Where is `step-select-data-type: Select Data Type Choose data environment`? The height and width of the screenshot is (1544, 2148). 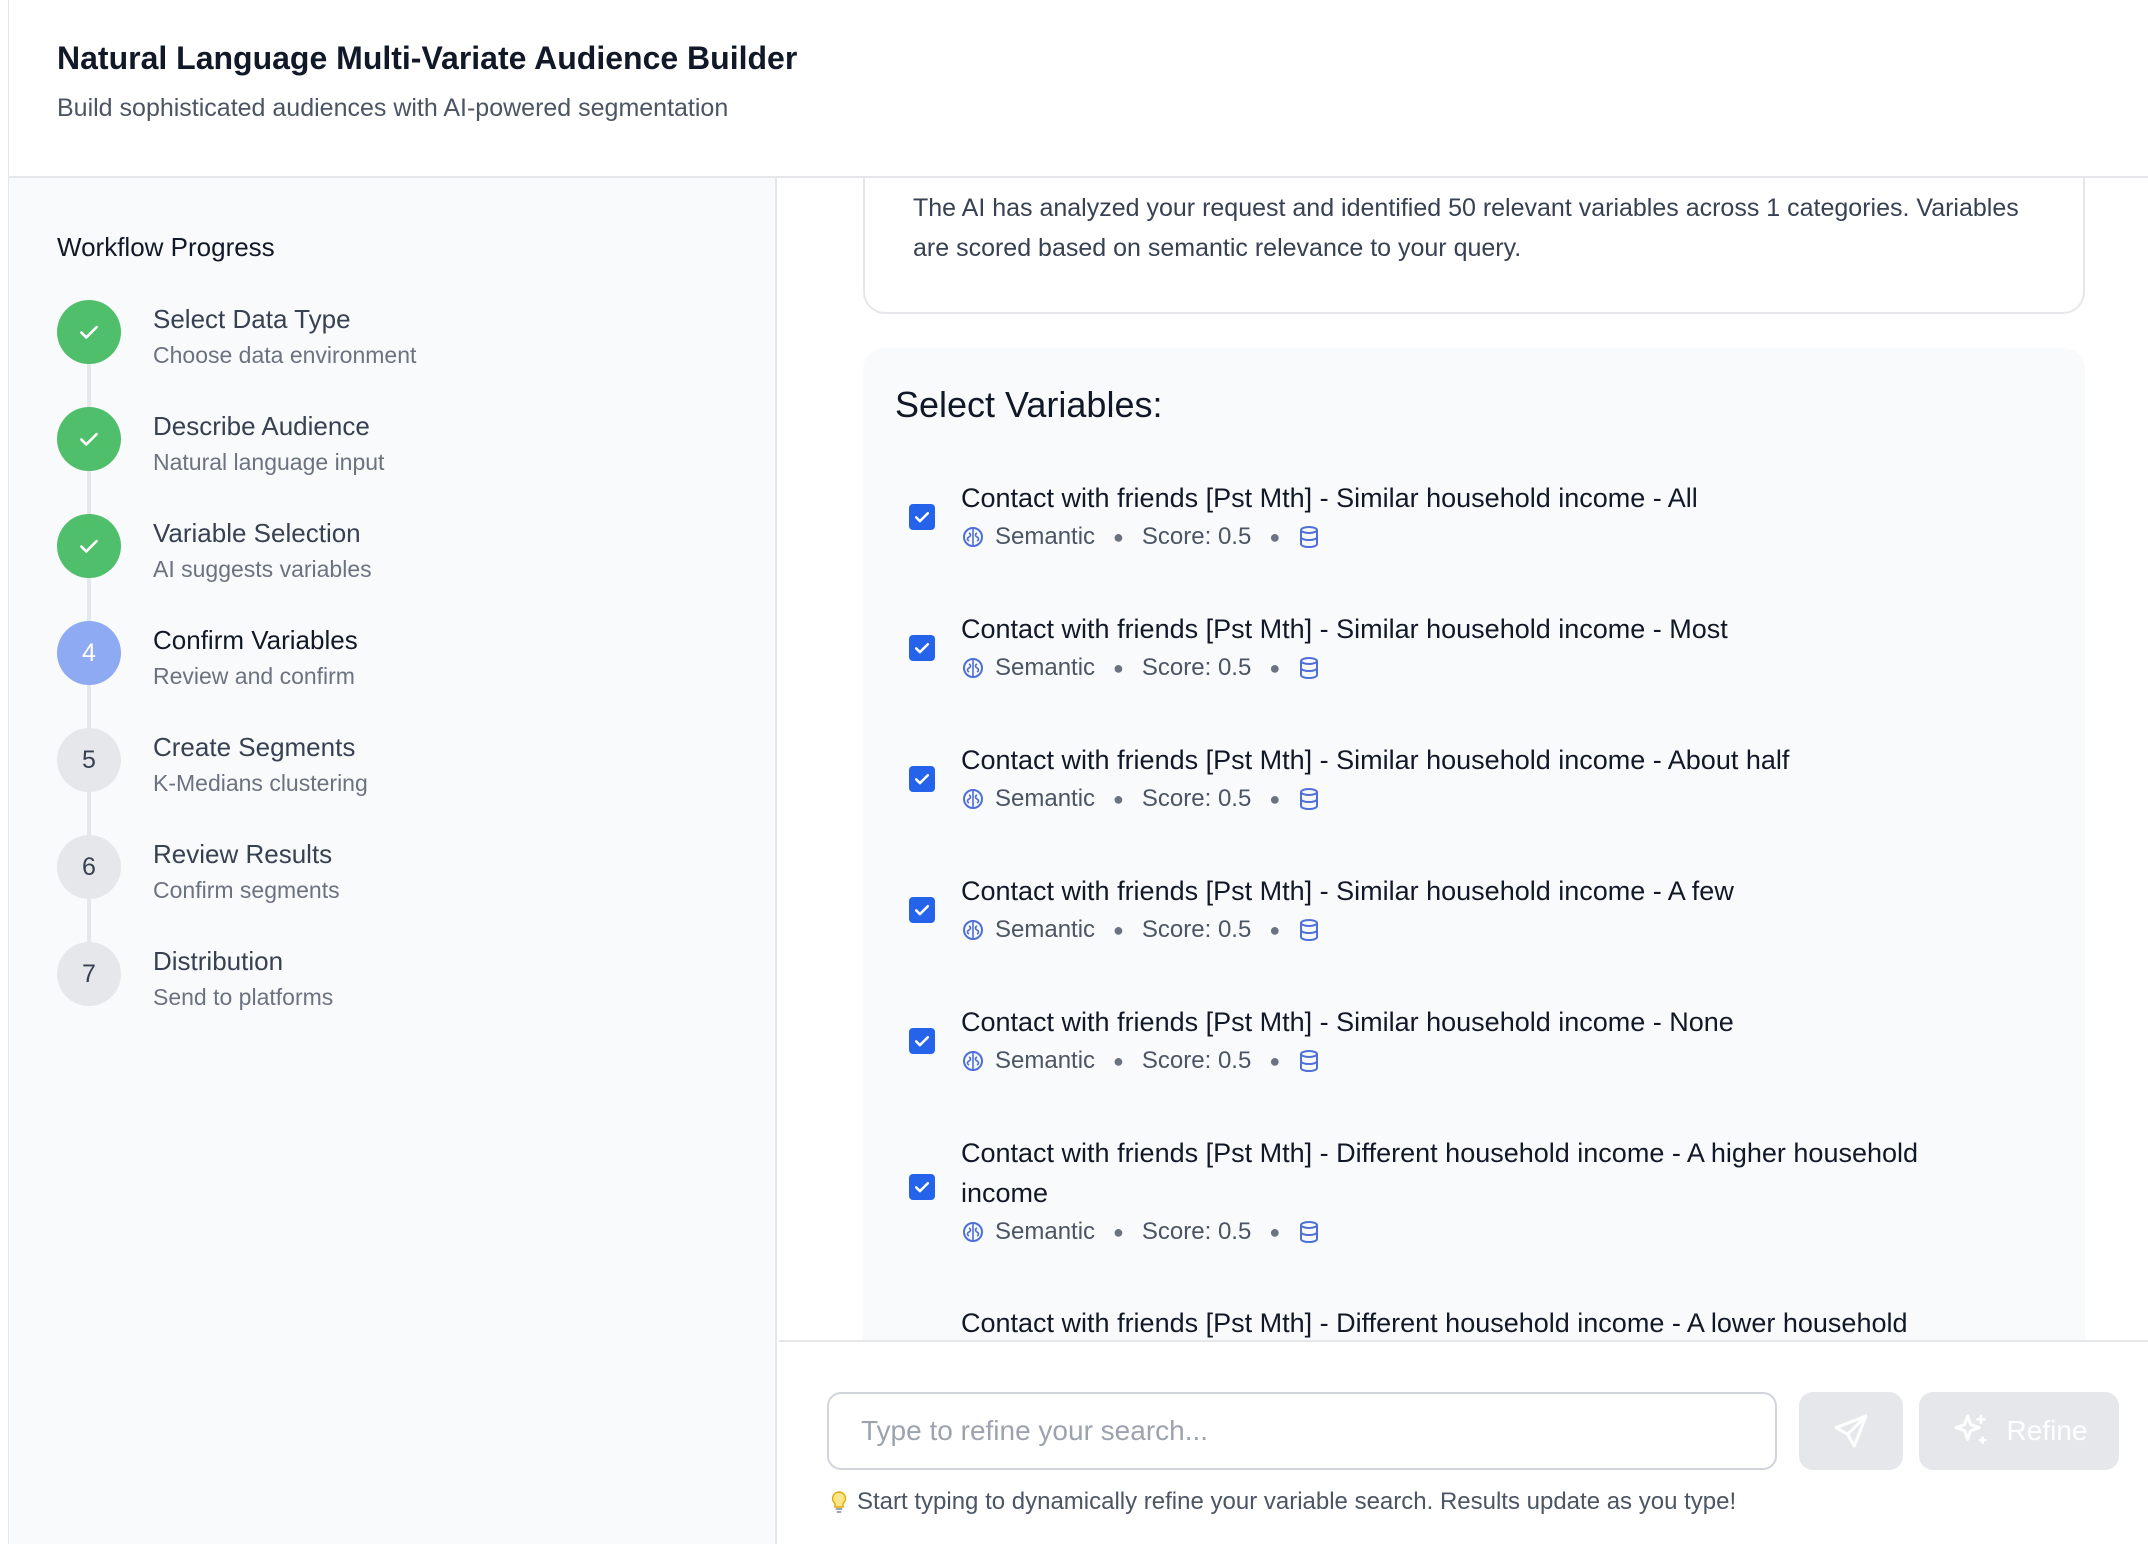
step-select-data-type: Select Data Type Choose data environment is located at coordinates (407, 345).